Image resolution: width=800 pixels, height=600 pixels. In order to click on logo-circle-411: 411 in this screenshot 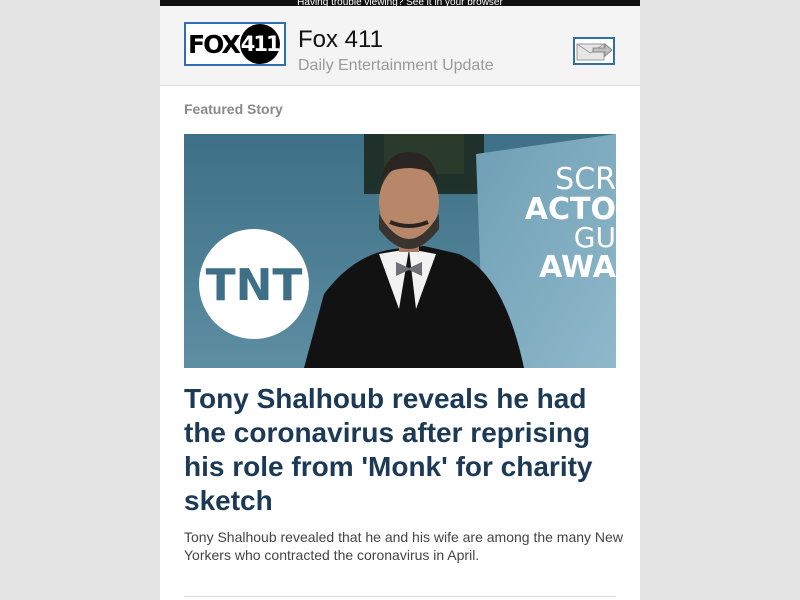, I will do `click(260, 44)`.